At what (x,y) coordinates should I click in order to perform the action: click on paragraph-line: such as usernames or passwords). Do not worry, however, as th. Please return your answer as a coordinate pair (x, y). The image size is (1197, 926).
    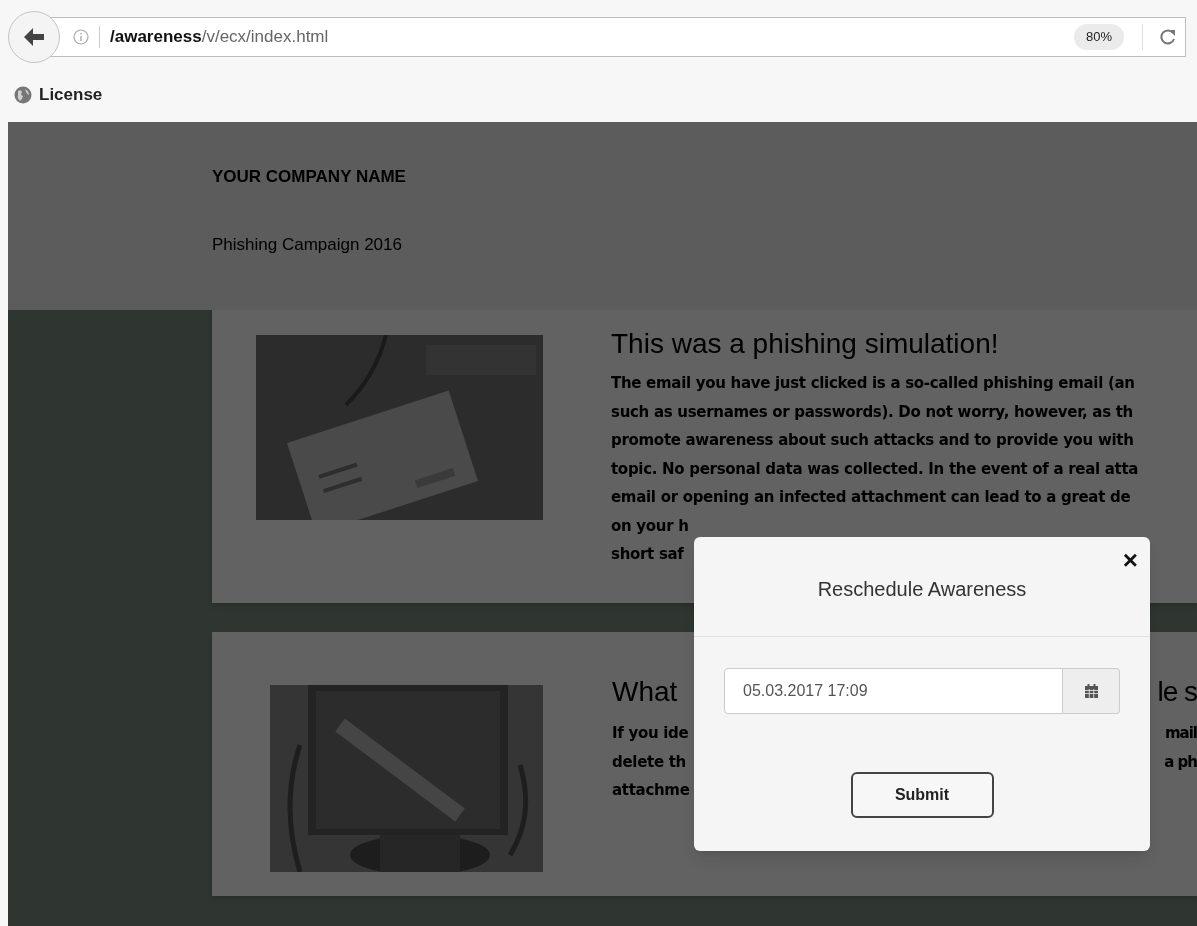
    Looking at the image, I should click on (872, 412).